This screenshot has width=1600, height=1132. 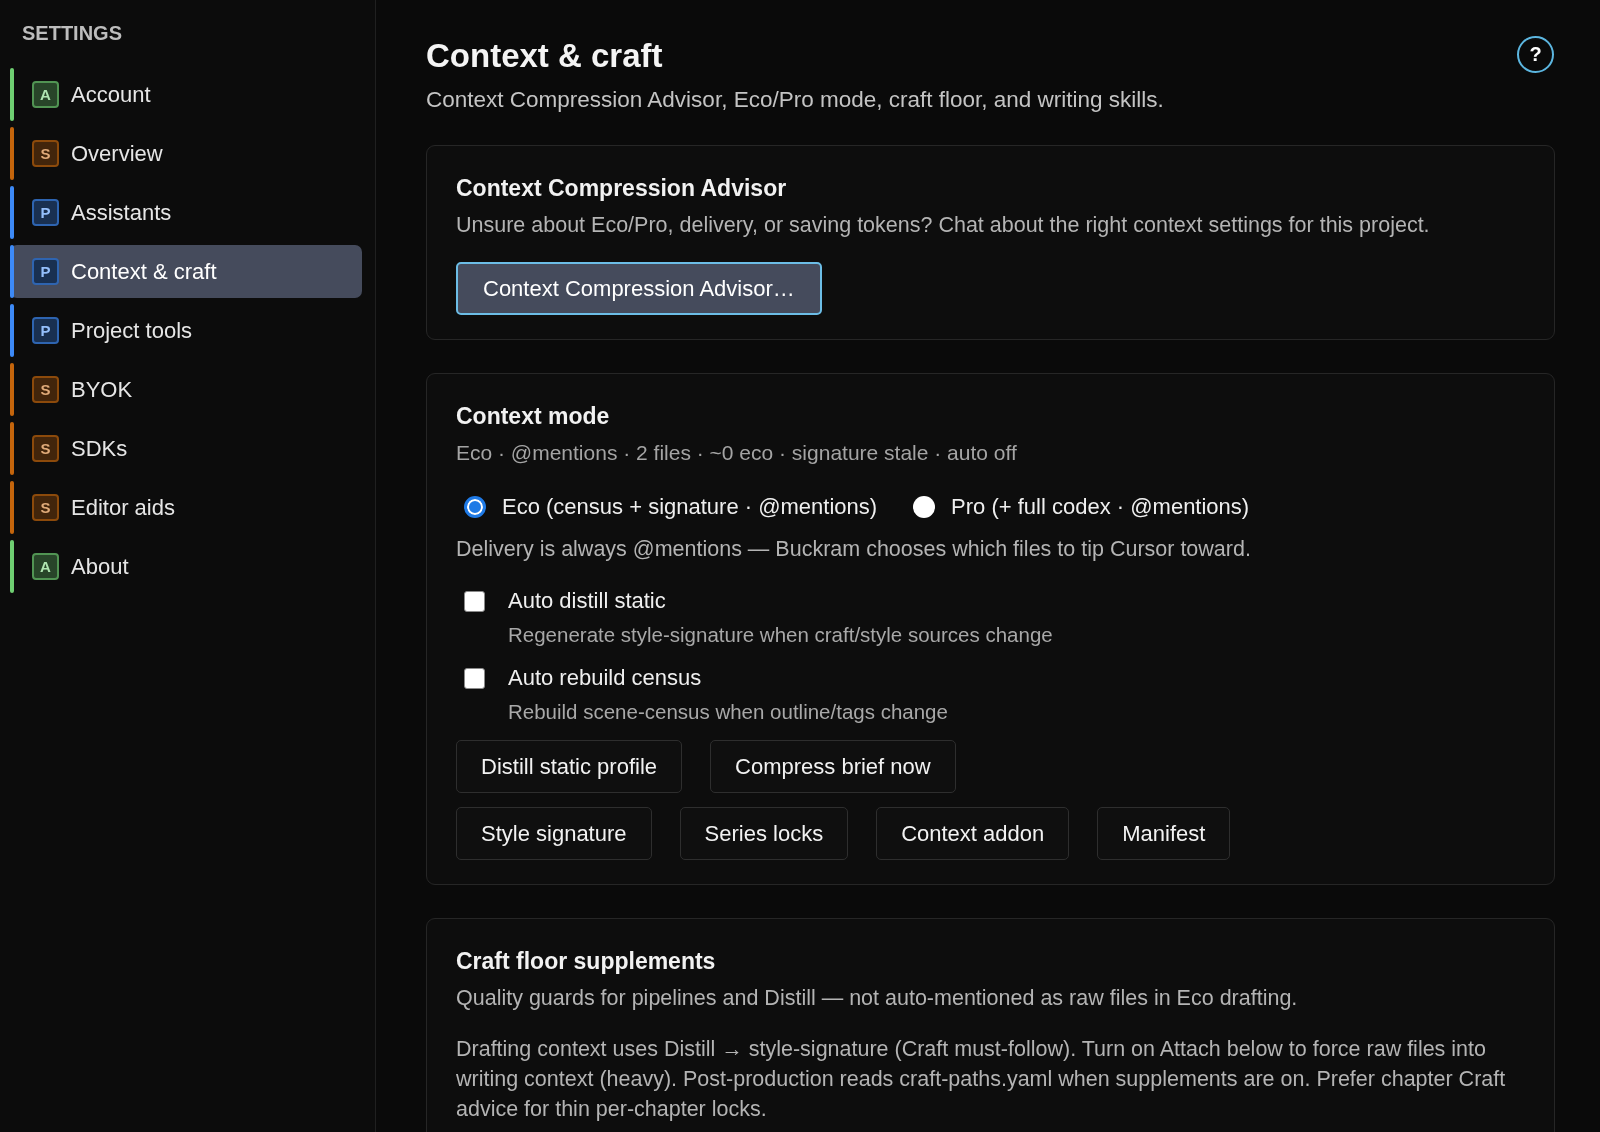 What do you see at coordinates (854, 549) in the screenshot?
I see `delivery-note: Delivery is always @mentions — Buckram chooses which files to tip Cursor toward.` at bounding box center [854, 549].